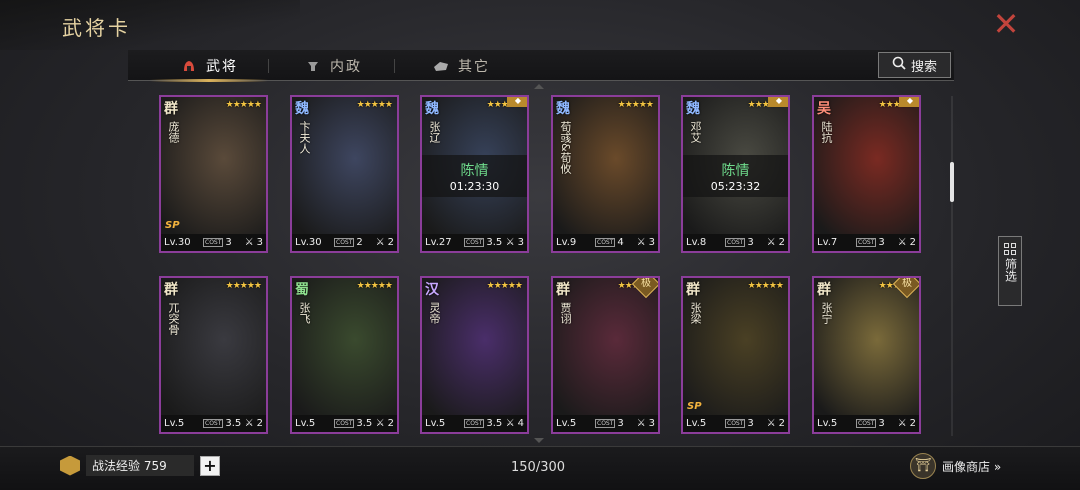 The image size is (1080, 490). Describe the element at coordinates (952, 182) in the screenshot. I see `scrollbar-thumb` at that location.